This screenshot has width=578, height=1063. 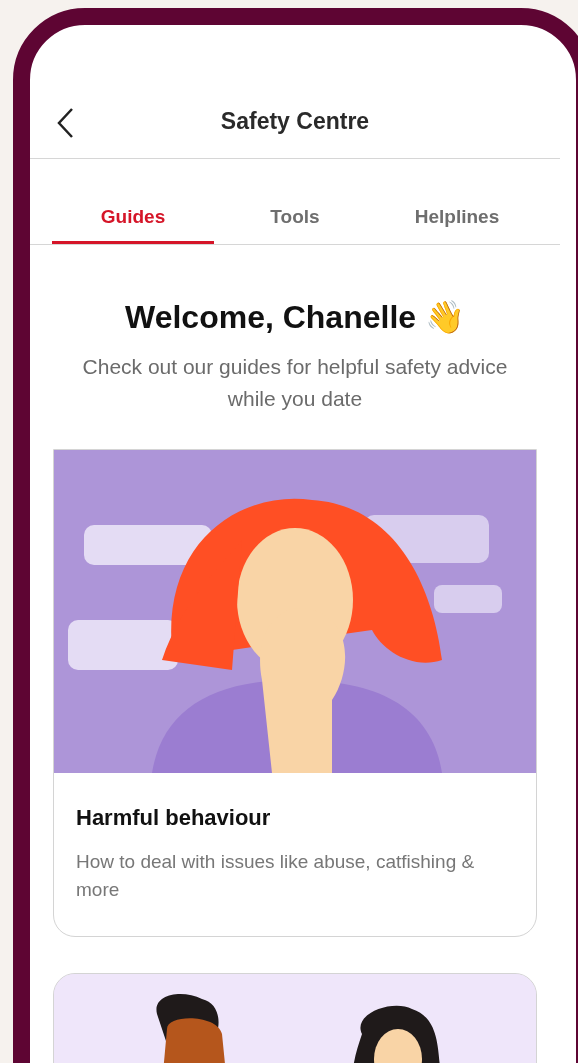 I want to click on back-icon, so click(x=65, y=123).